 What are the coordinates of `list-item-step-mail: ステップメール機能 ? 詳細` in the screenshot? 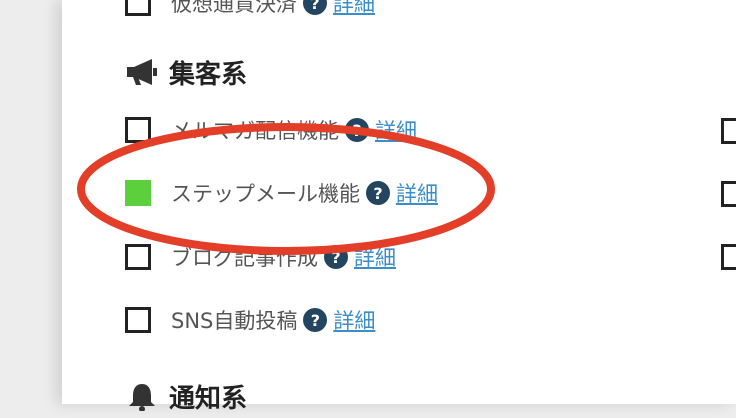 It's located at (281, 193).